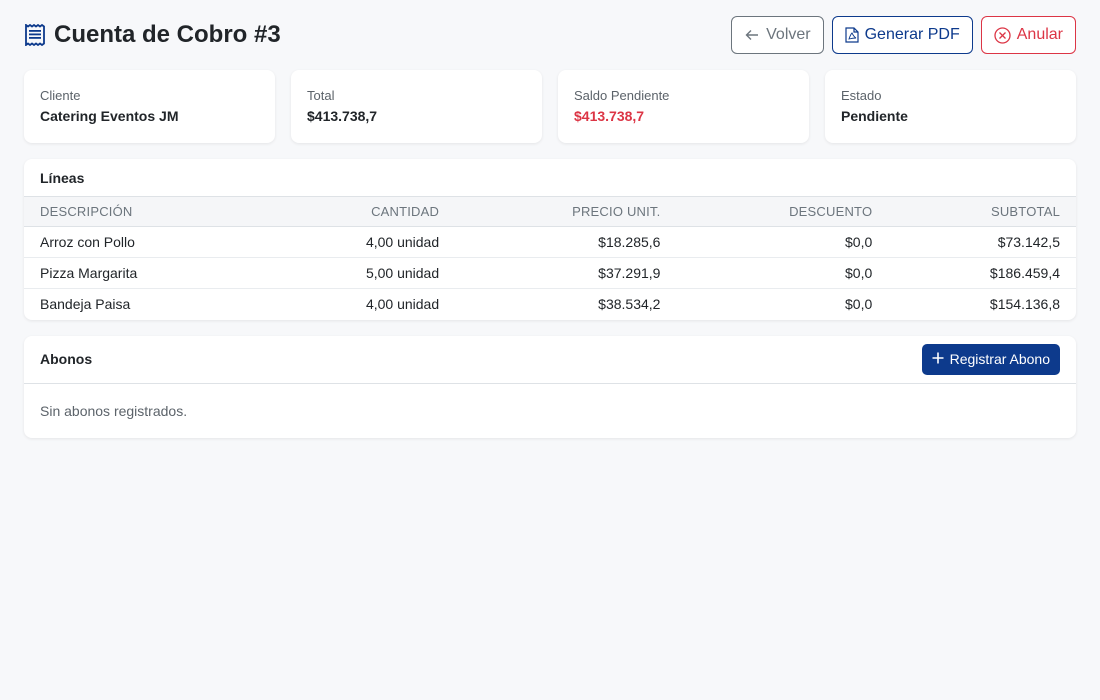  I want to click on register-payment-button: Registrar Abono, so click(990, 359).